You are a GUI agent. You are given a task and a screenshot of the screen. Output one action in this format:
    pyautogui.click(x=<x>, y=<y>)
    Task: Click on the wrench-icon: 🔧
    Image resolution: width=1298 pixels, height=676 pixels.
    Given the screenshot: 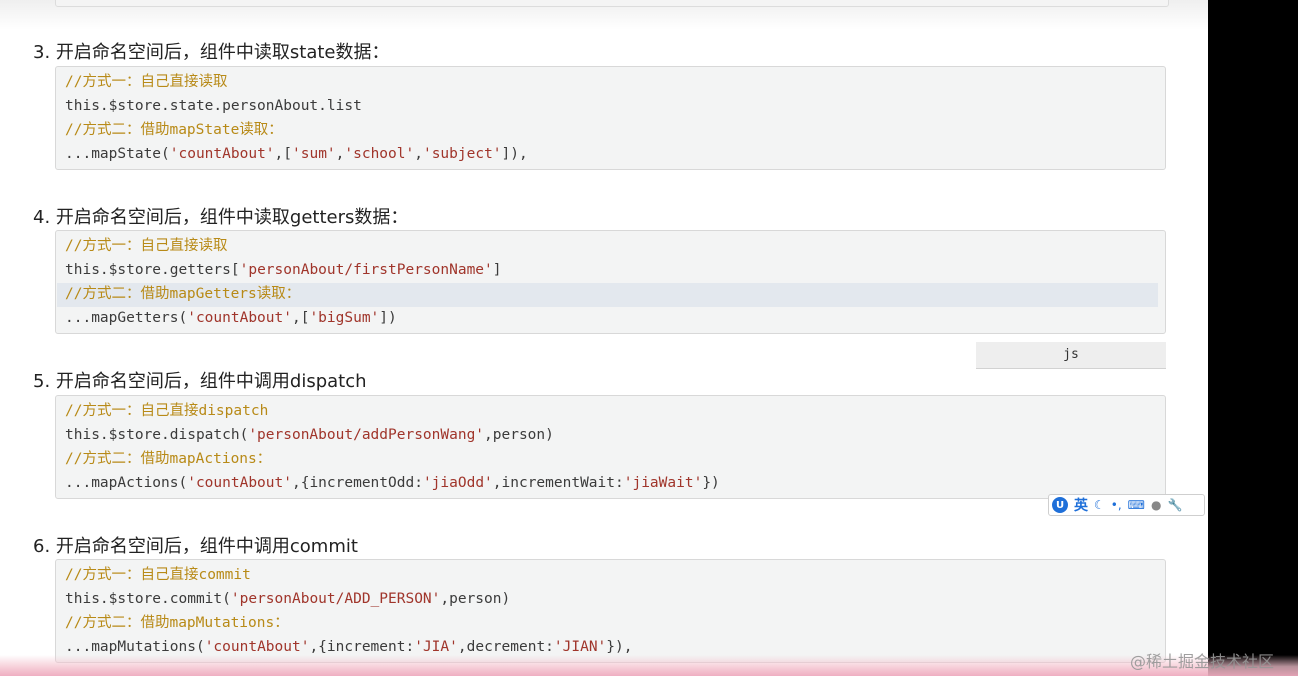 What is the action you would take?
    pyautogui.click(x=1174, y=505)
    